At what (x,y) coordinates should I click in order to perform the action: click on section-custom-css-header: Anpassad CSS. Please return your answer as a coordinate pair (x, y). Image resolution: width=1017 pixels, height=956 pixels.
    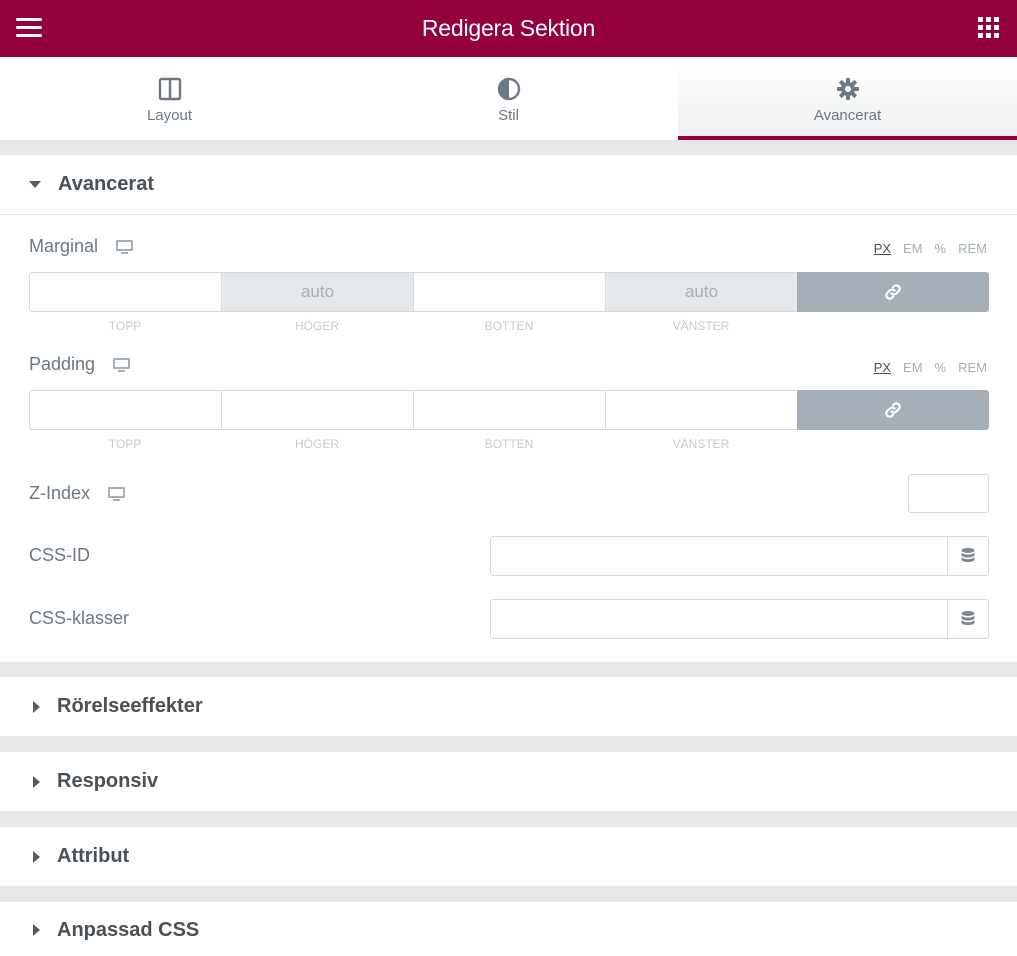
    Looking at the image, I should click on (508, 929).